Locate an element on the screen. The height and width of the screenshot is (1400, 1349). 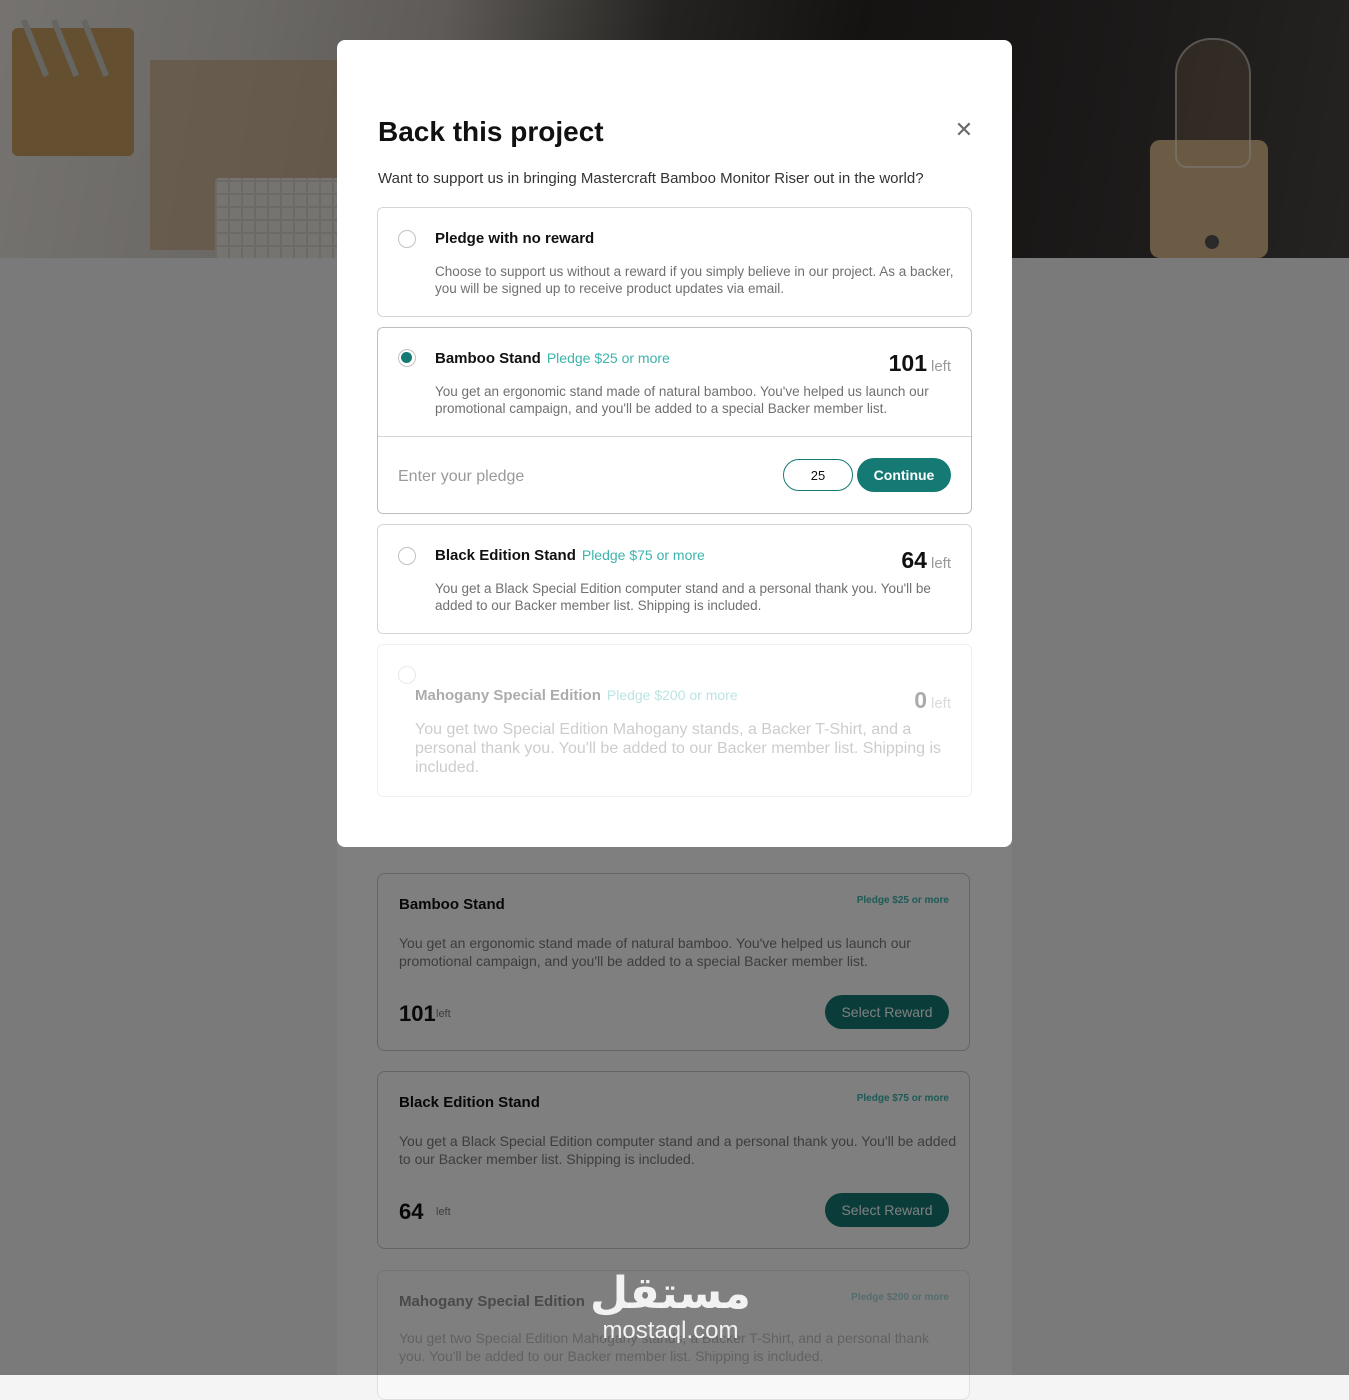
watermark-domain: mostaql.com is located at coordinates (670, 1330).